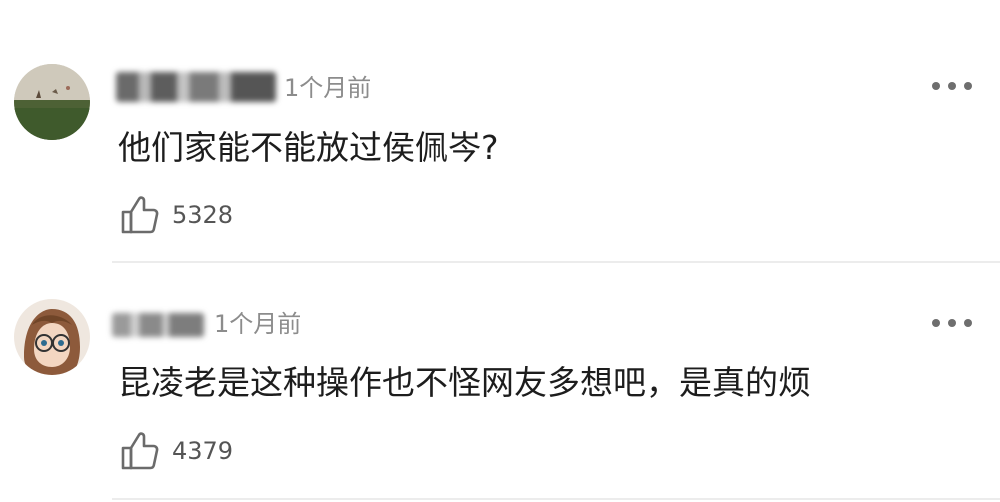 The width and height of the screenshot is (1000, 502). I want to click on like-count: 5328, so click(203, 215).